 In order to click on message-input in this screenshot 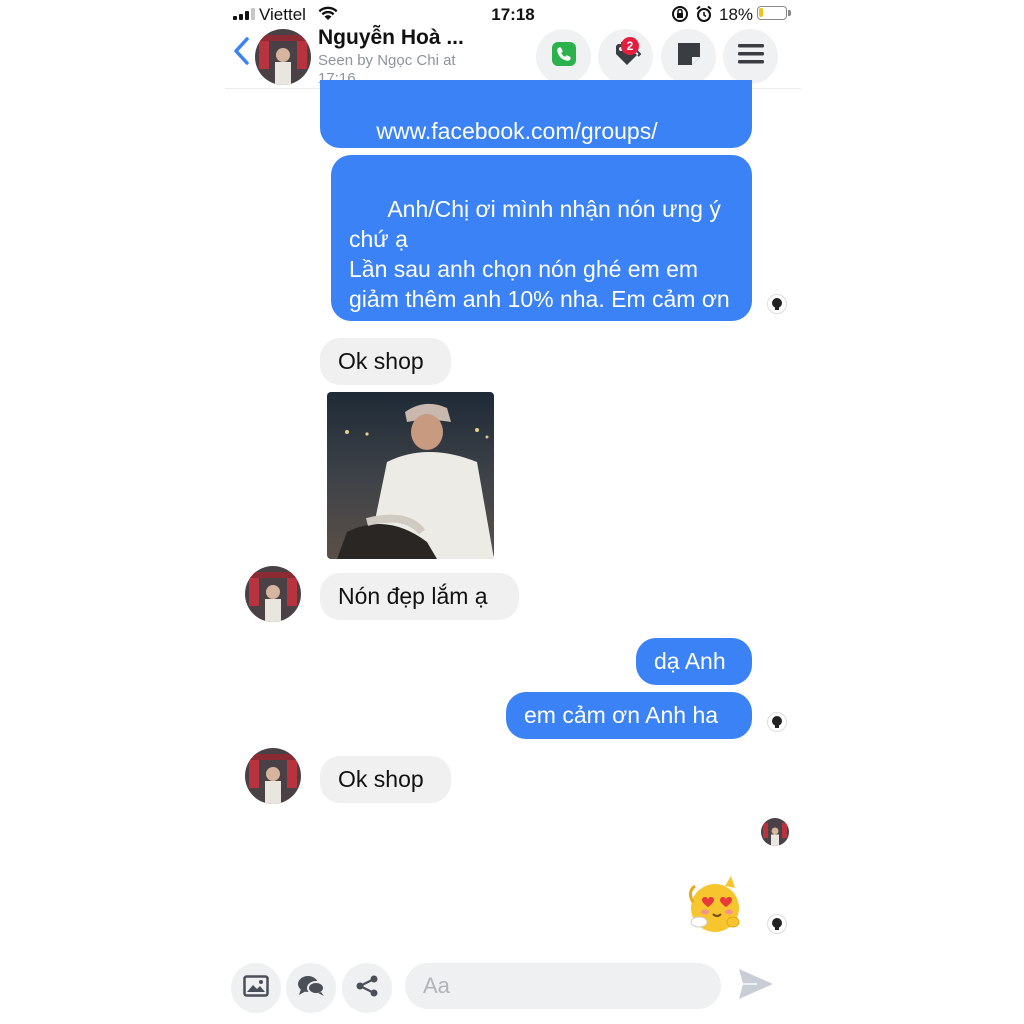, I will do `click(563, 986)`.